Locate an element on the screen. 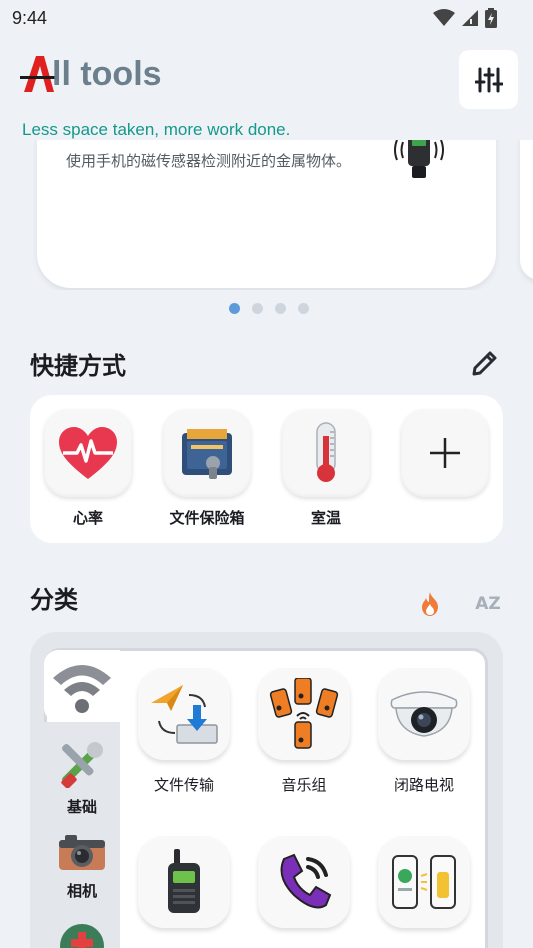 The image size is (533, 948). category-camera: 相机 is located at coordinates (82, 867).